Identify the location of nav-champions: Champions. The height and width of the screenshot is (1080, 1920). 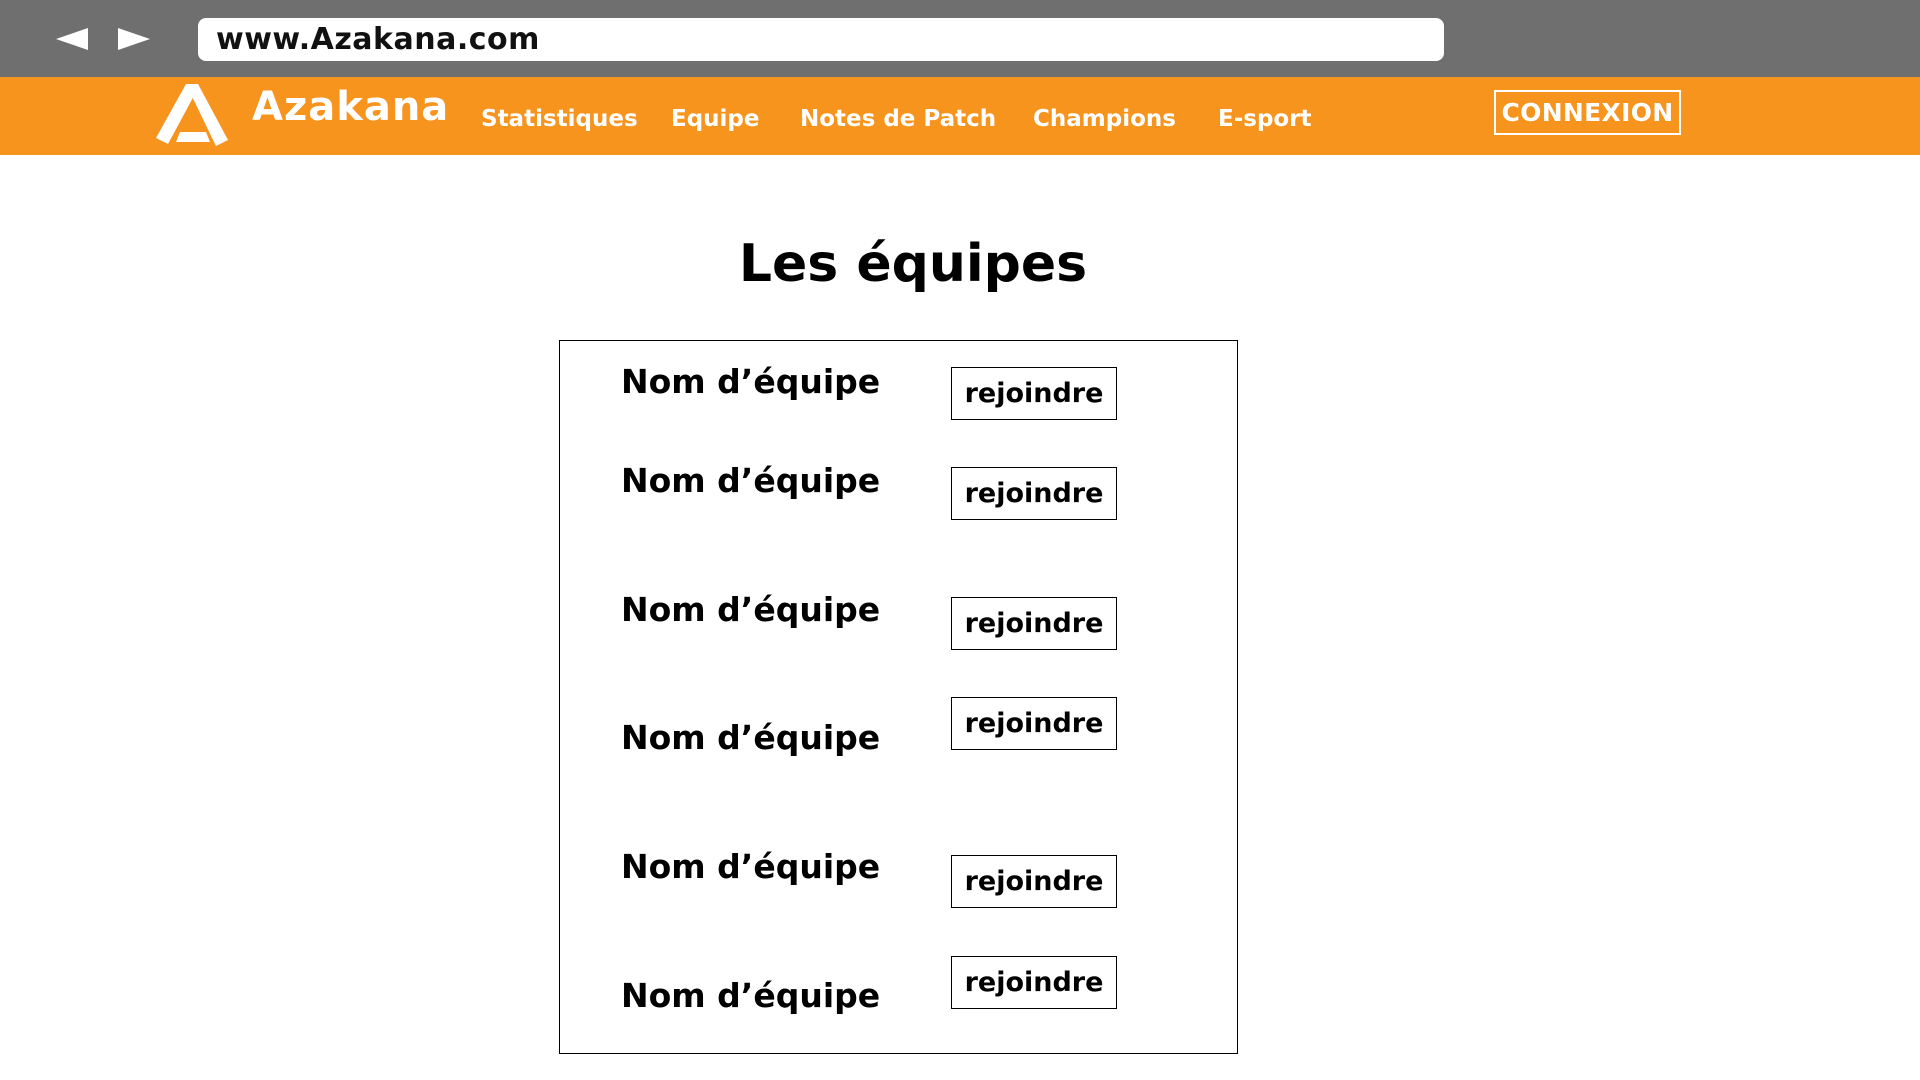
(1104, 119).